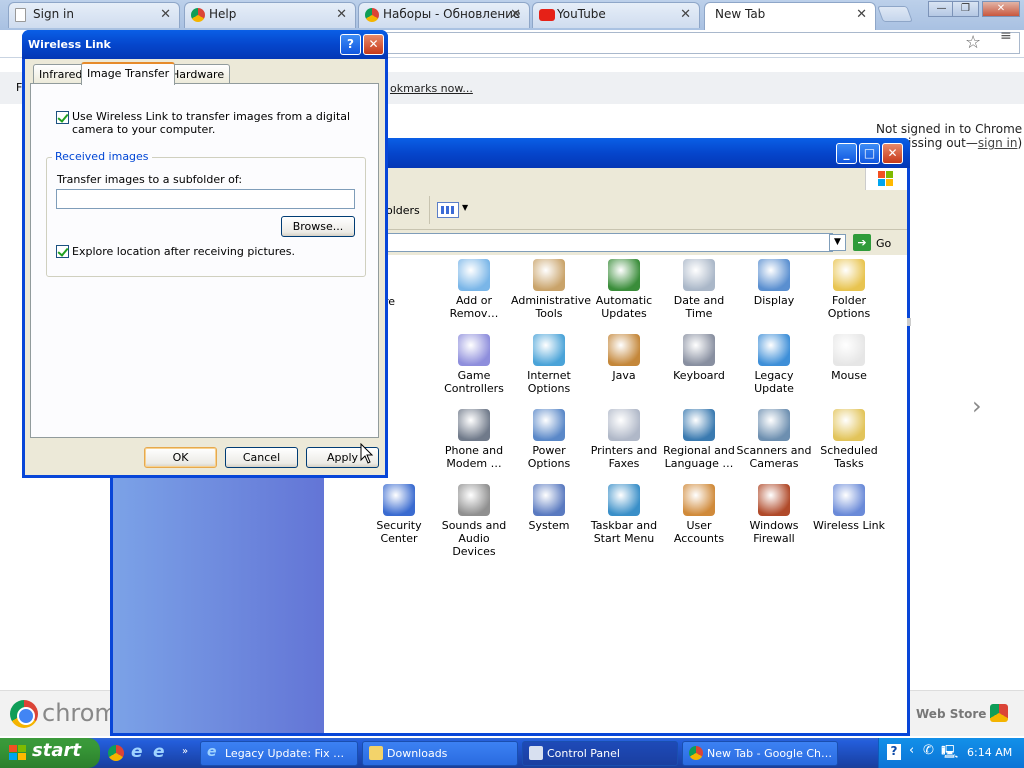 The width and height of the screenshot is (1024, 768). Describe the element at coordinates (849, 457) in the screenshot. I see `control-panel-item-label: Scheduled Tasks` at that location.